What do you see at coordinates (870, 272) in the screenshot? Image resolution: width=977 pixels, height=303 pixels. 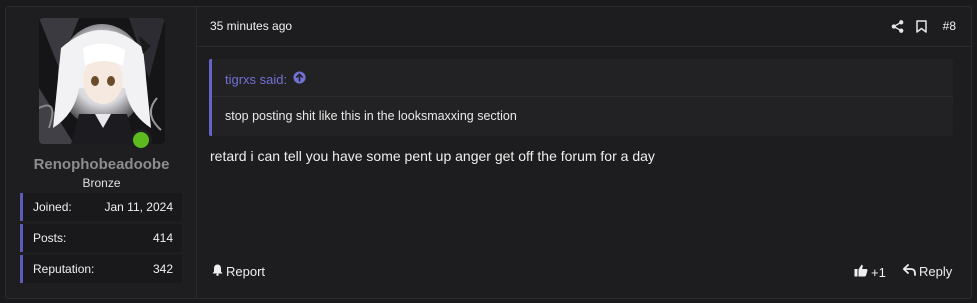 I see `like-button: +1` at bounding box center [870, 272].